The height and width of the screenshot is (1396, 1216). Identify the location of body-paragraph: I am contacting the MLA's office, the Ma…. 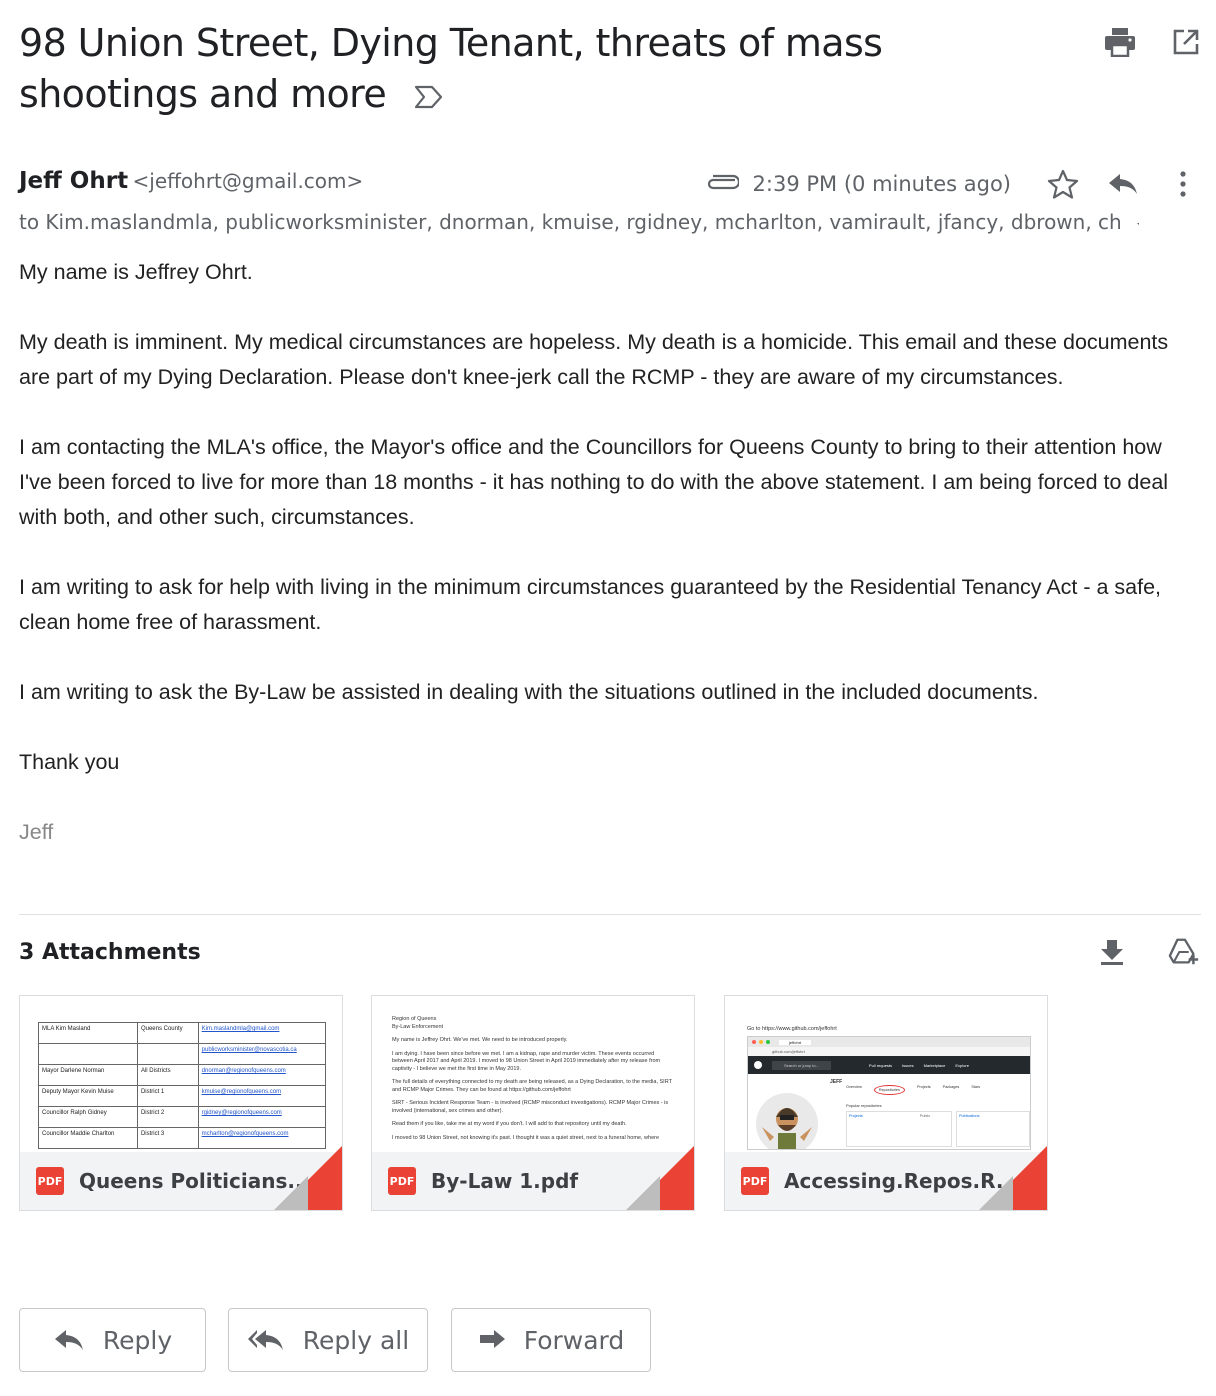
(594, 482).